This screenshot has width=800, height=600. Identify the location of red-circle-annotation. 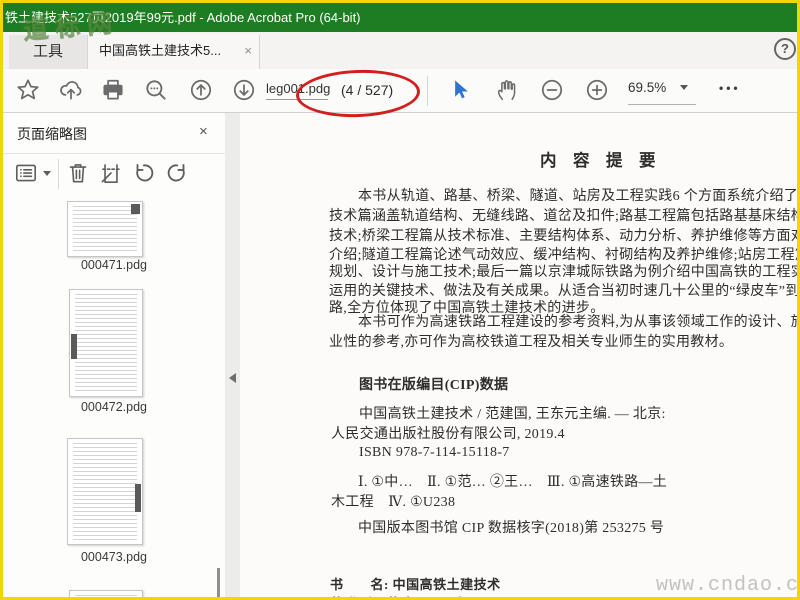
(358, 93).